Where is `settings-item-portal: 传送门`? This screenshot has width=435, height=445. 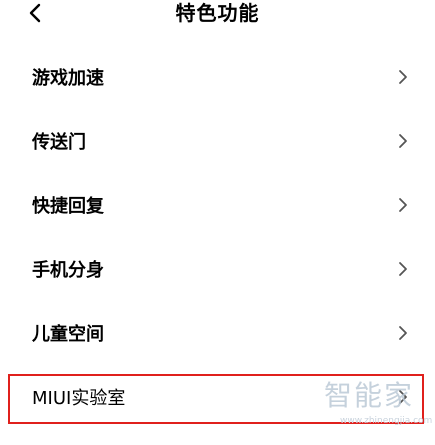
settings-item-portal: 传送门 is located at coordinates (217, 141).